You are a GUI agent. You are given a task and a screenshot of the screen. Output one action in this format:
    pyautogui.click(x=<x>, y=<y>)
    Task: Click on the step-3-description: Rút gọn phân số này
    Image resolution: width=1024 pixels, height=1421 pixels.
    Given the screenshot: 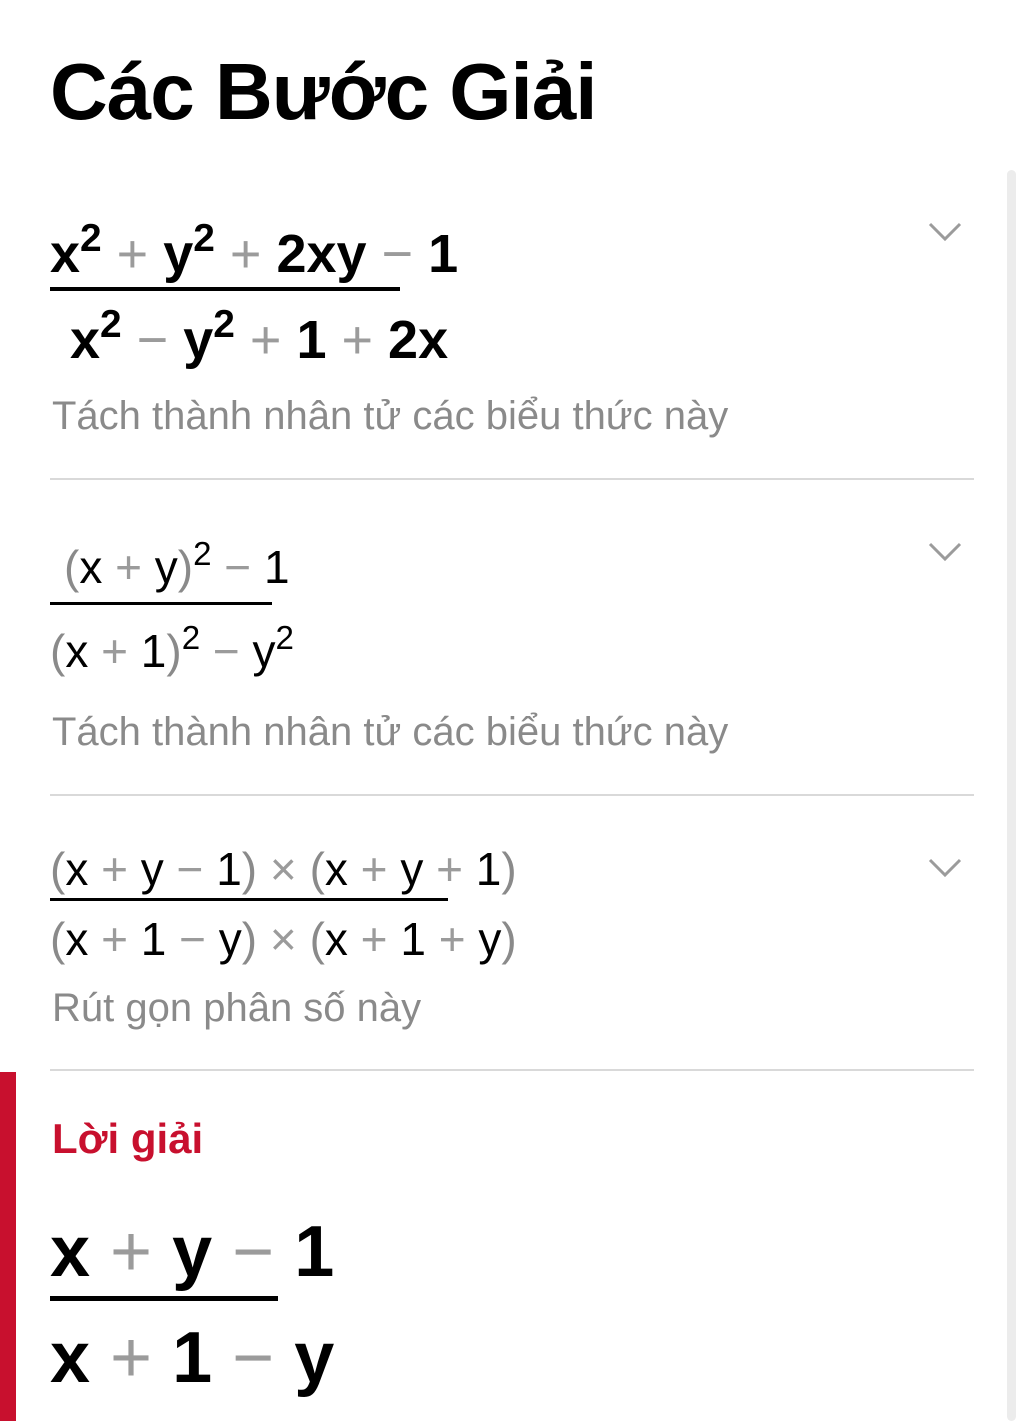 What is the action you would take?
    pyautogui.click(x=237, y=1008)
    